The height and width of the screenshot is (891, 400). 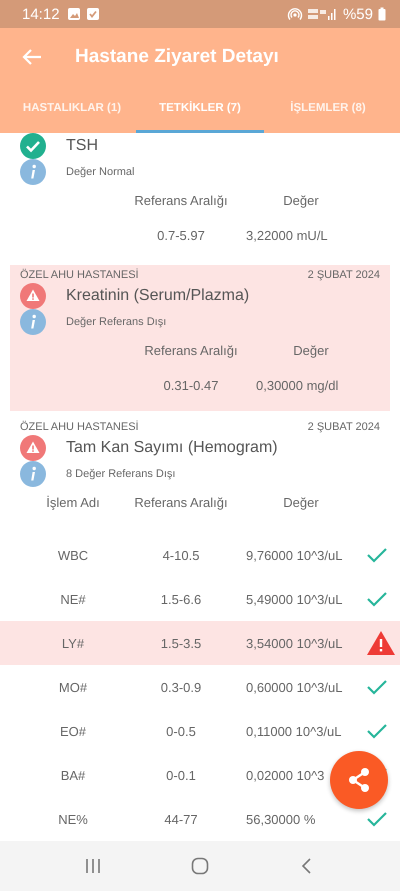 I want to click on test-name: Kreatinin (Serum/Plazma), so click(x=158, y=296).